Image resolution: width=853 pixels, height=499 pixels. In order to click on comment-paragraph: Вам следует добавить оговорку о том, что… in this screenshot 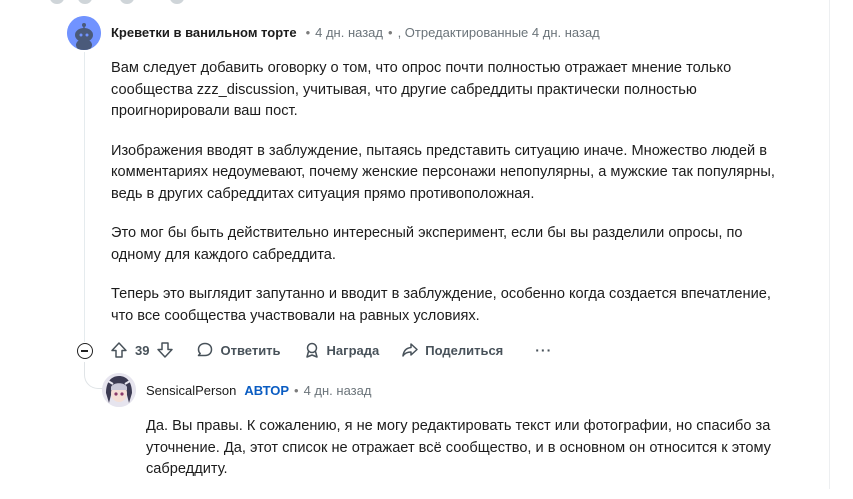, I will do `click(421, 89)`.